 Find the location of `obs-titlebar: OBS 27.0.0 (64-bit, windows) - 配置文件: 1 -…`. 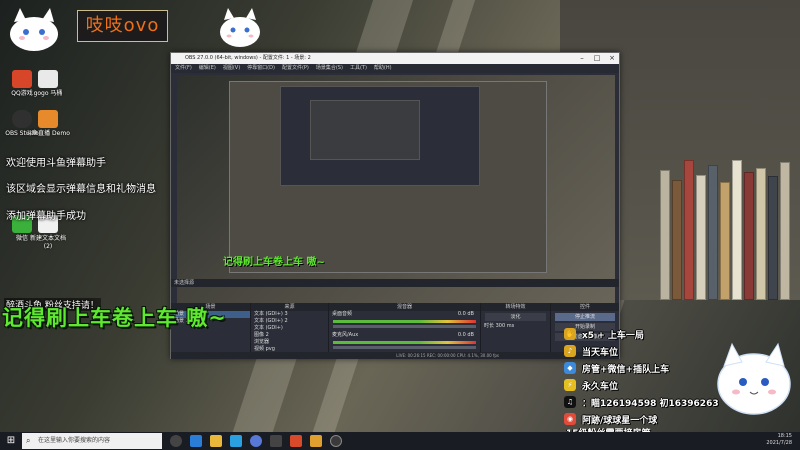

obs-titlebar: OBS 27.0.0 (64-bit, windows) - 配置文件: 1 -… is located at coordinates (395, 58).